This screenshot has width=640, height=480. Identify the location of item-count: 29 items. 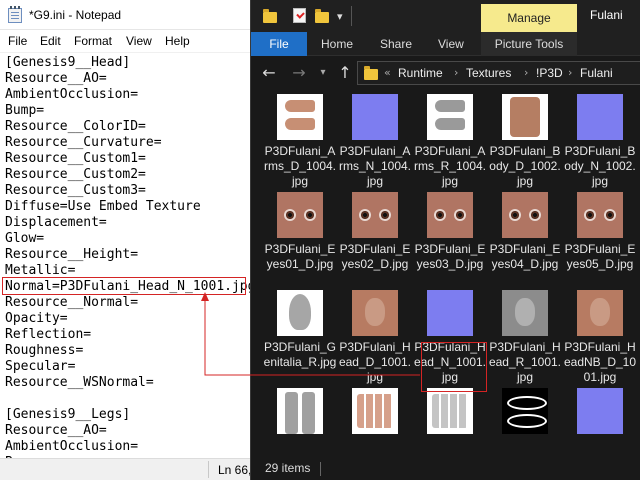
(288, 468).